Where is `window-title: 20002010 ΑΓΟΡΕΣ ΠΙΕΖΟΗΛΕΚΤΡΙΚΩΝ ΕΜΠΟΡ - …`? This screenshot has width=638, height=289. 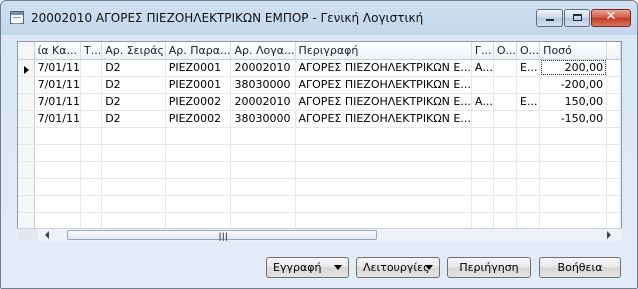
window-title: 20002010 ΑΓΟΡΕΣ ΠΙΕΖΟΗΛΕΚΤΡΙΚΩΝ ΕΜΠΟΡ - … is located at coordinates (227, 18).